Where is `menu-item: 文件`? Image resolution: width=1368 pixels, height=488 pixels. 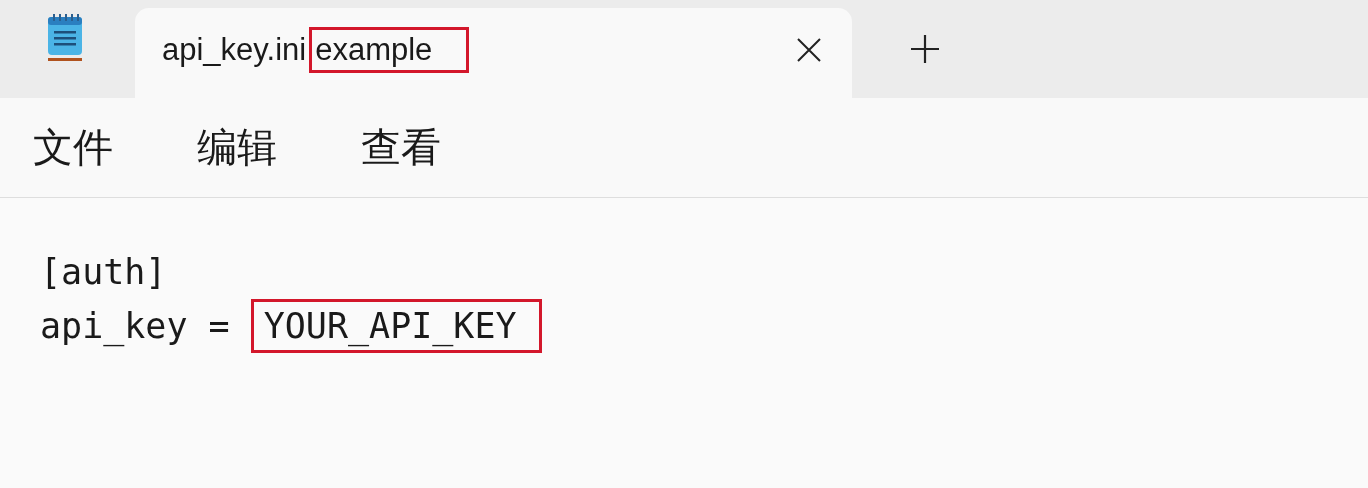 menu-item: 文件 is located at coordinates (73, 147).